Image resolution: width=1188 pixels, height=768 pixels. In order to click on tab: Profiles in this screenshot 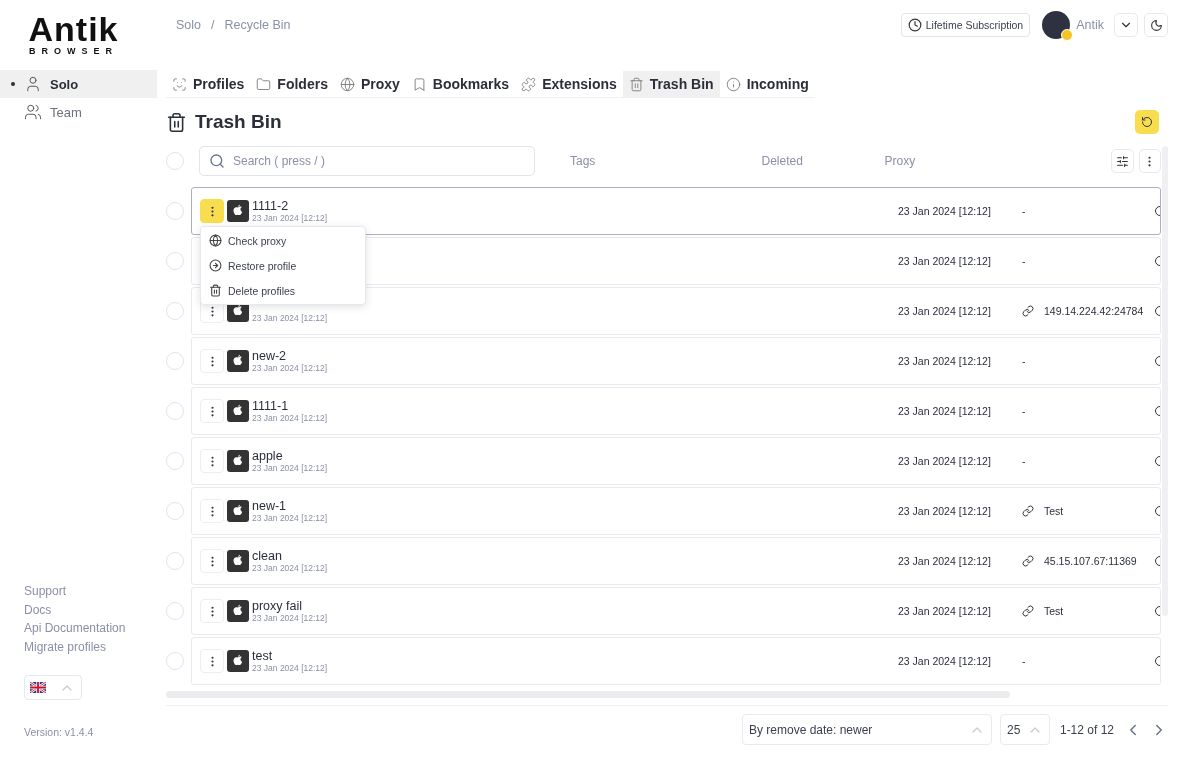, I will do `click(208, 84)`.